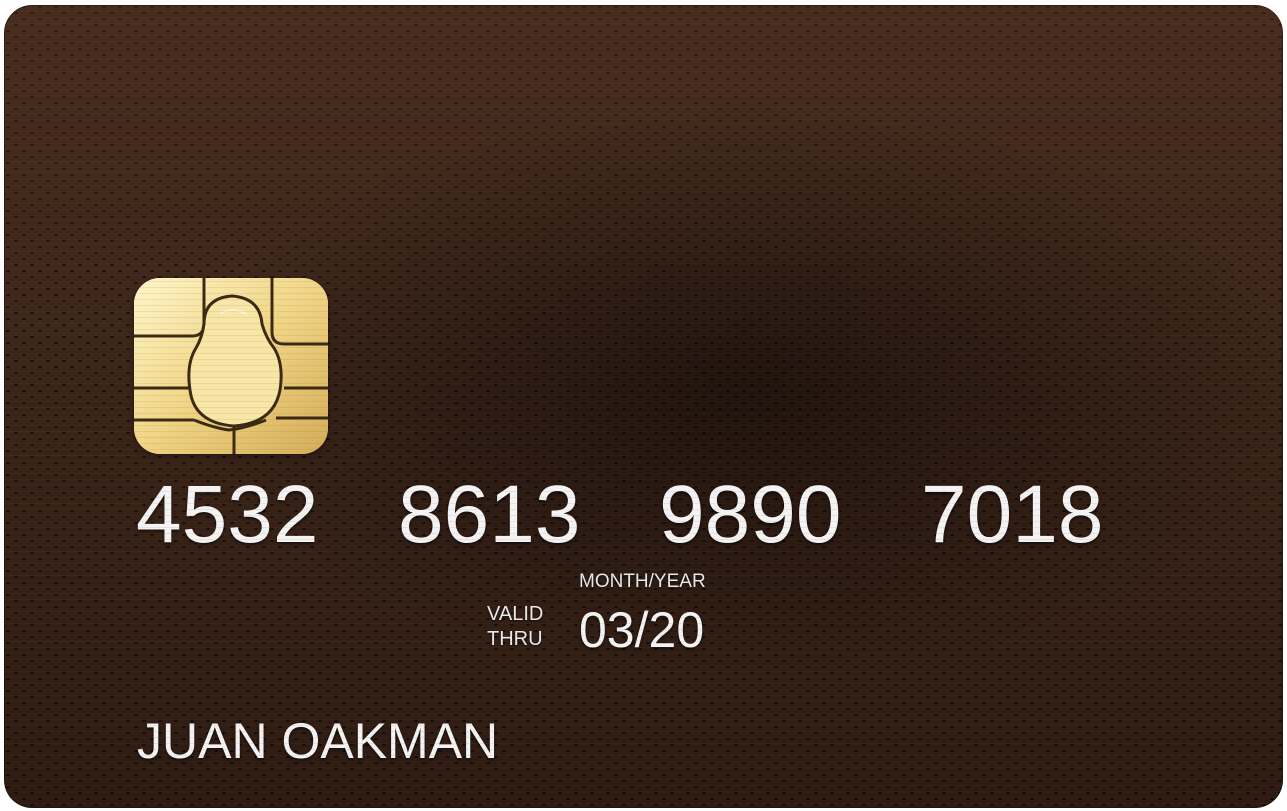  What do you see at coordinates (318, 741) in the screenshot?
I see `cardholder-name: JUAN OAKMAN` at bounding box center [318, 741].